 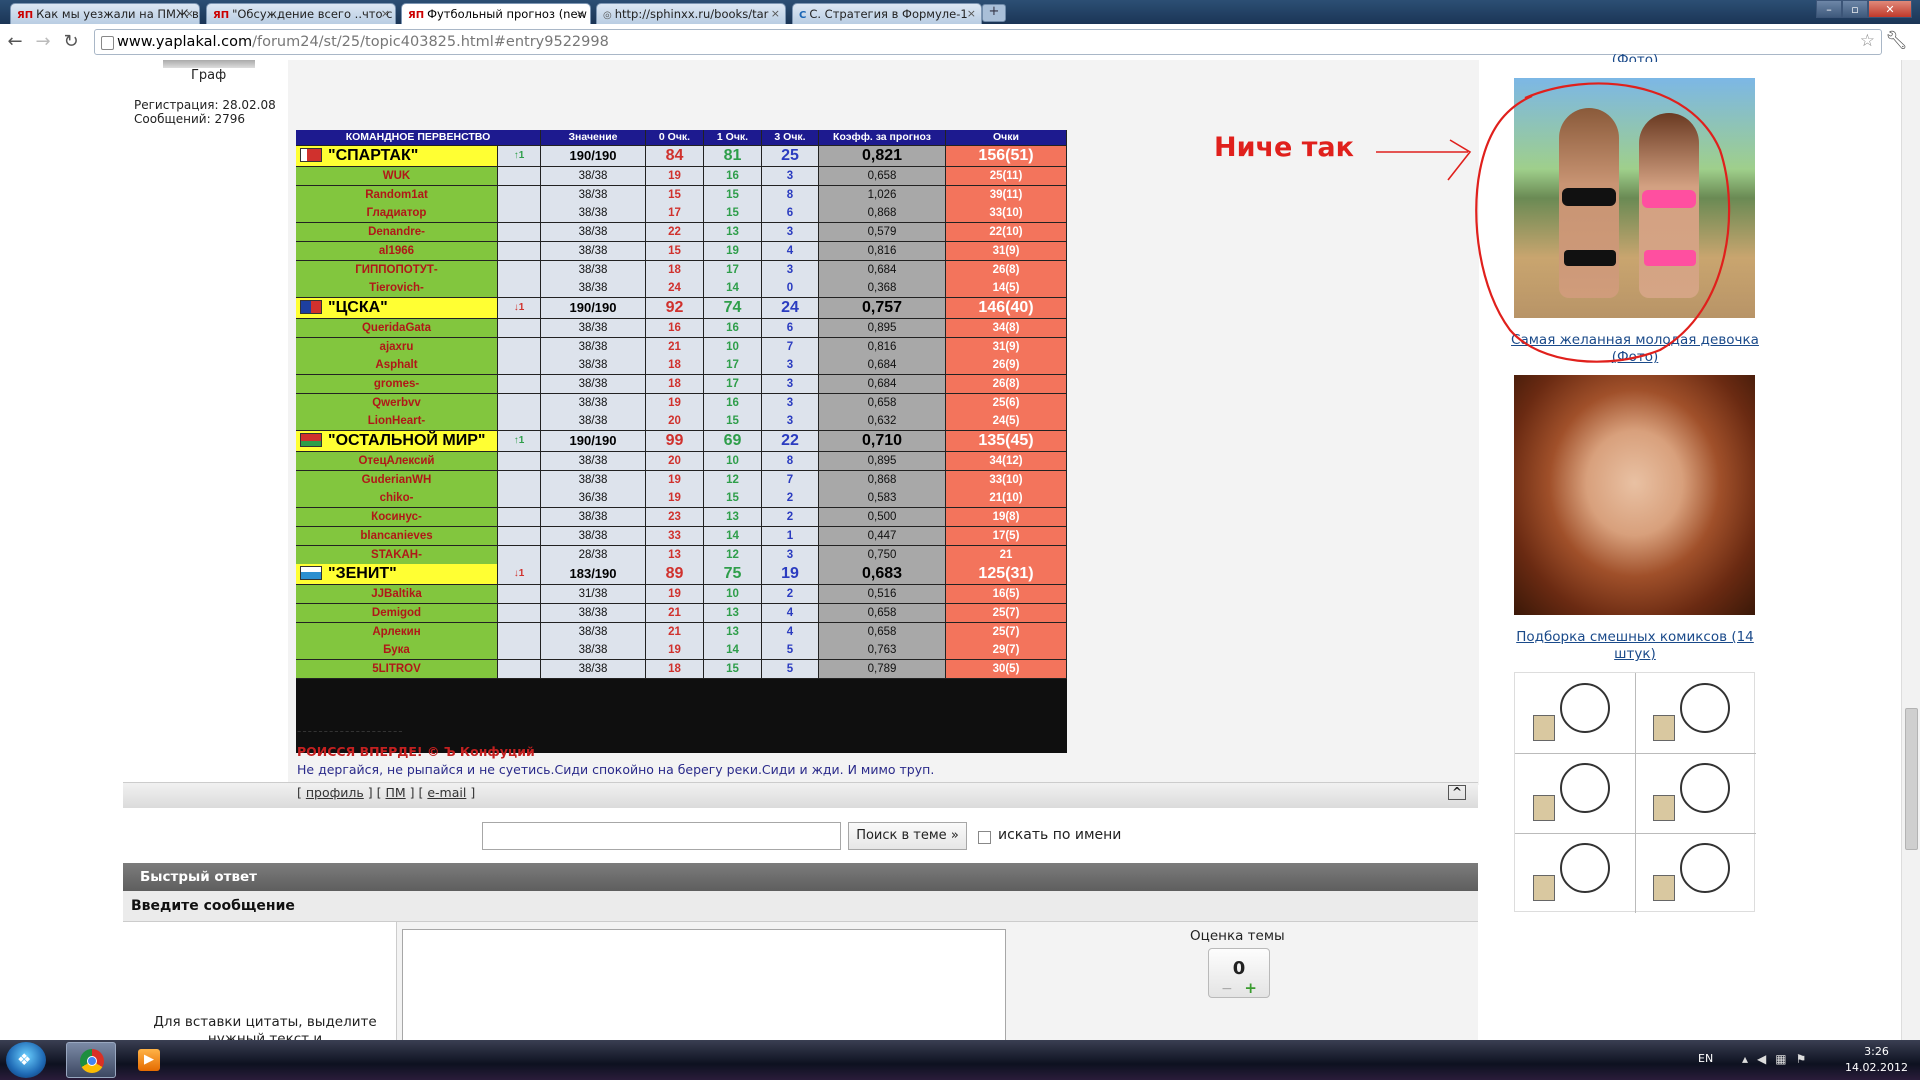 I want to click on comic-grid-line, so click(x=1635, y=753).